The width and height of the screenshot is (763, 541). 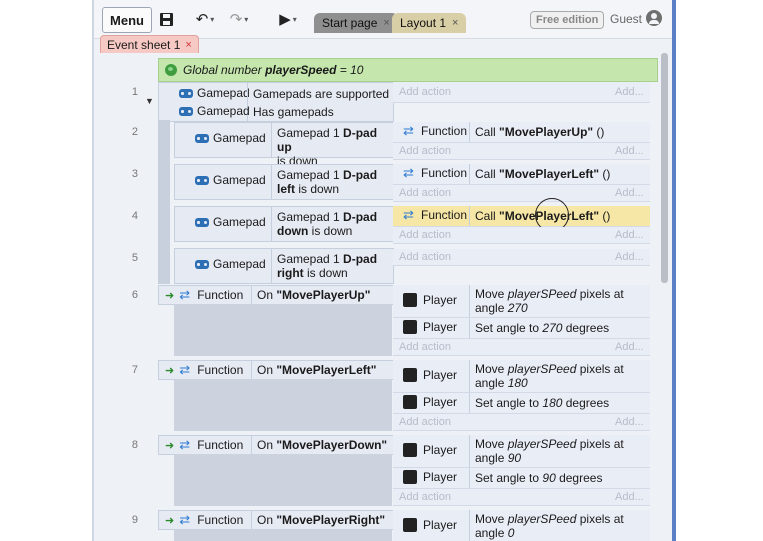 I want to click on edition-badge: Free edition, so click(x=567, y=20).